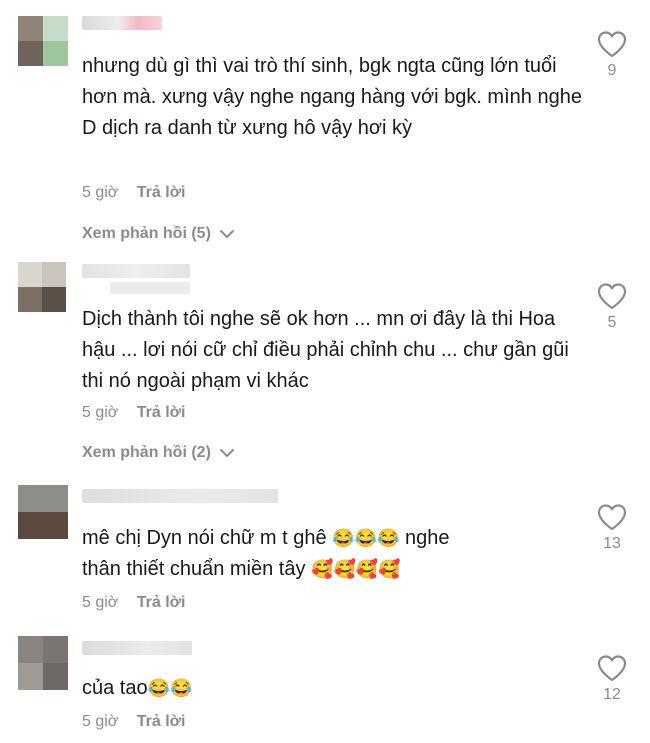 The image size is (650, 743). I want to click on like-button: 12, so click(612, 679).